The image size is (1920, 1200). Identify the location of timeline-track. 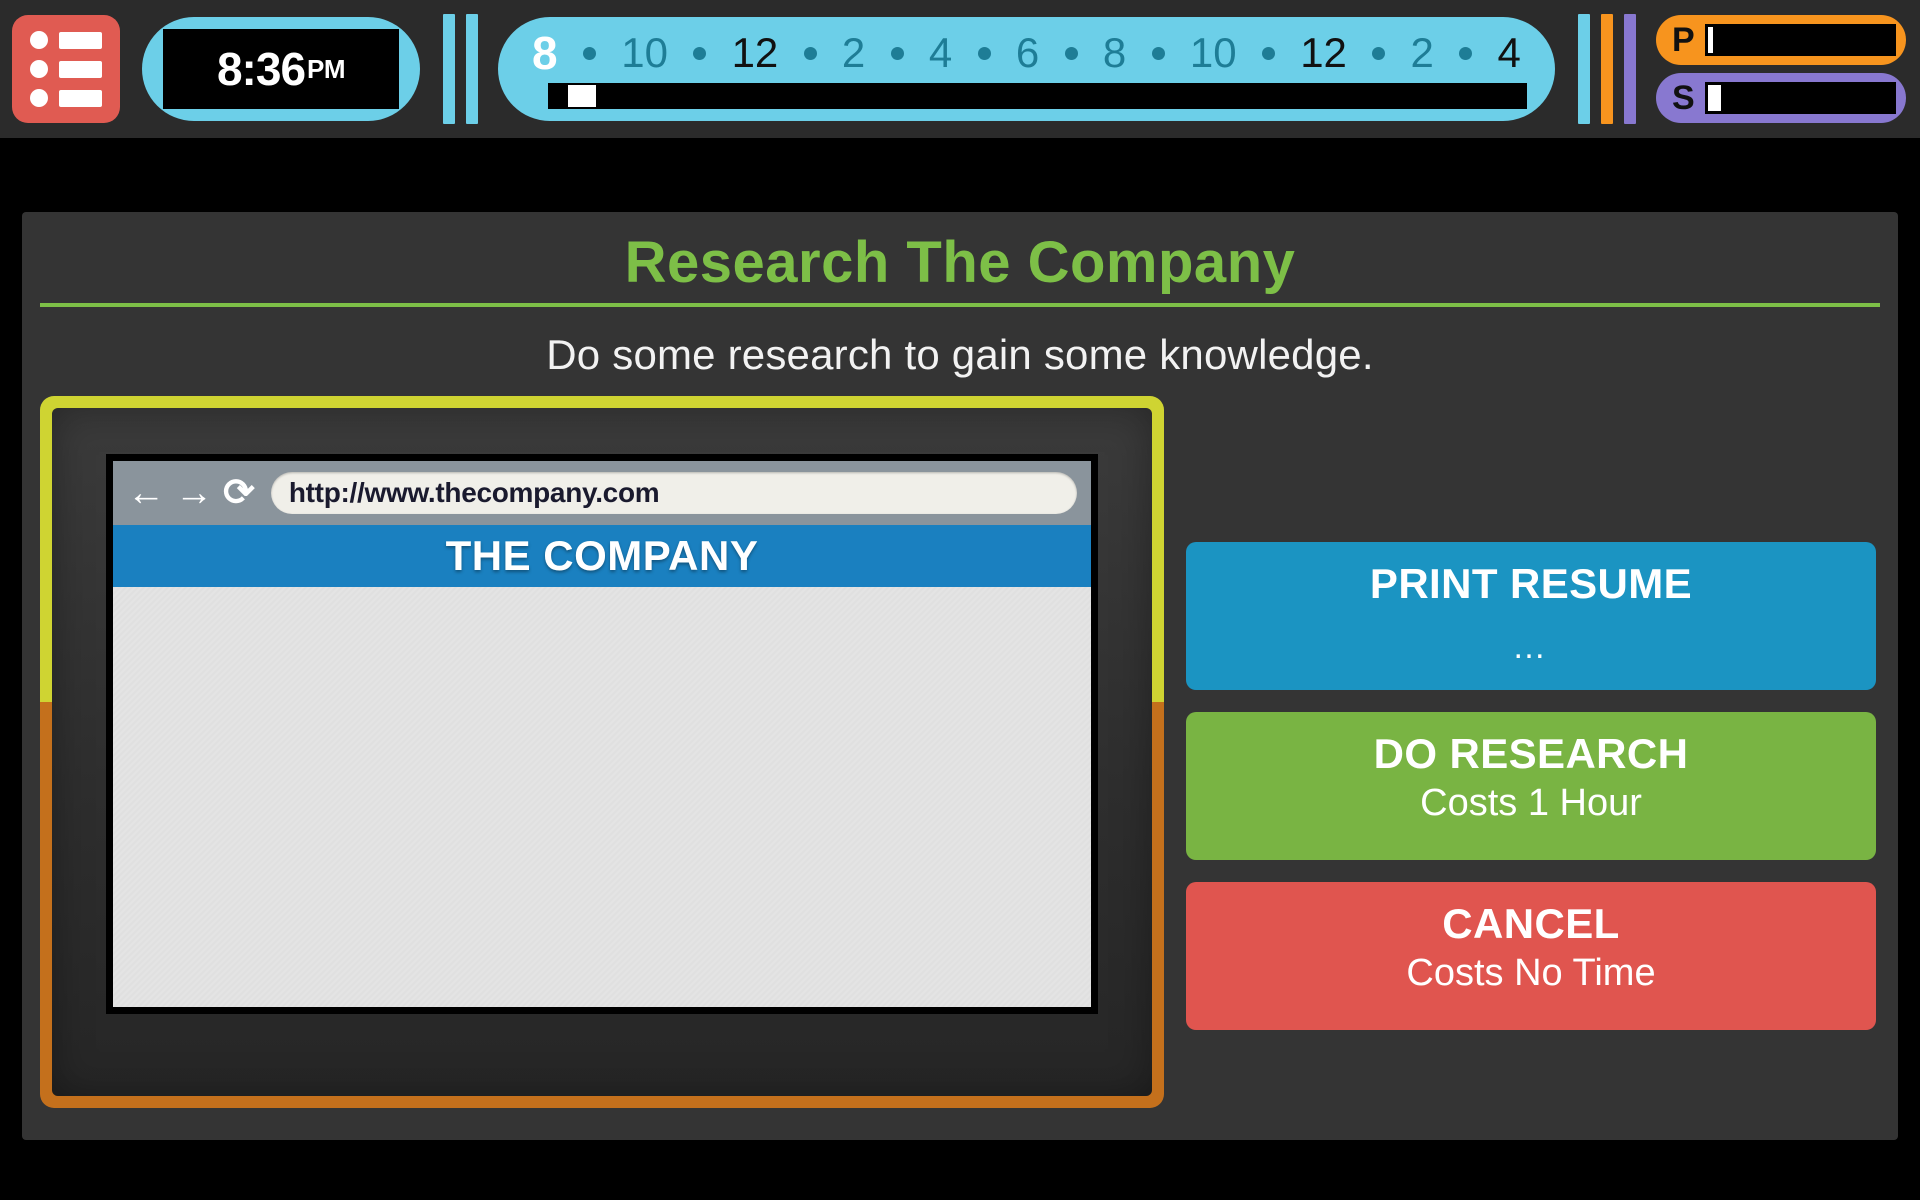
(1037, 96).